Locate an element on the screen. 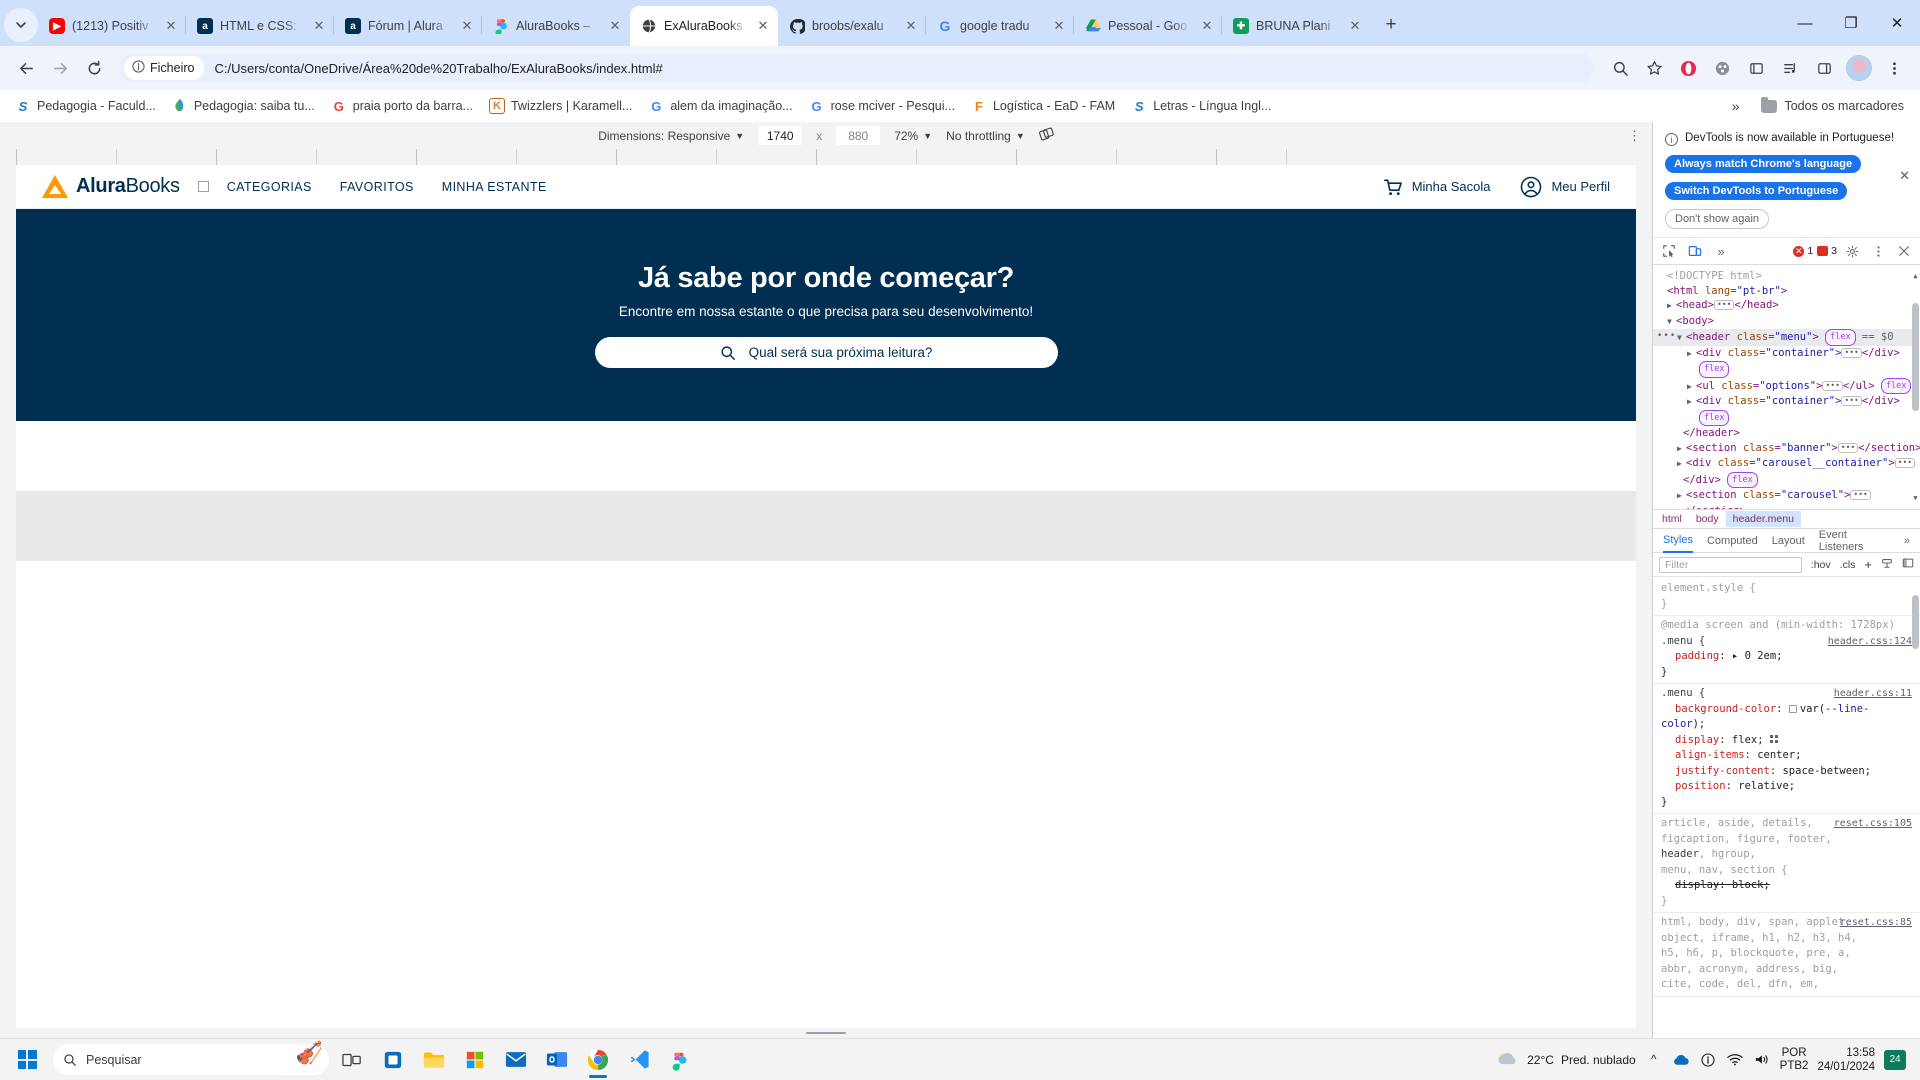 This screenshot has height=1080, width=1920. alurabooks-logo: AluraBooks is located at coordinates (111, 186).